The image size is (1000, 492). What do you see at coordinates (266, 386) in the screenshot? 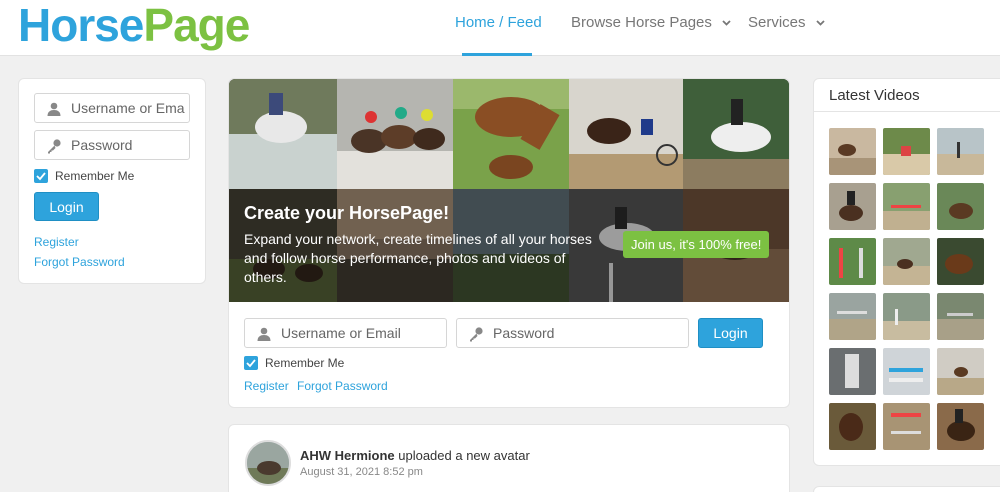
I see `main-register-link: Register` at bounding box center [266, 386].